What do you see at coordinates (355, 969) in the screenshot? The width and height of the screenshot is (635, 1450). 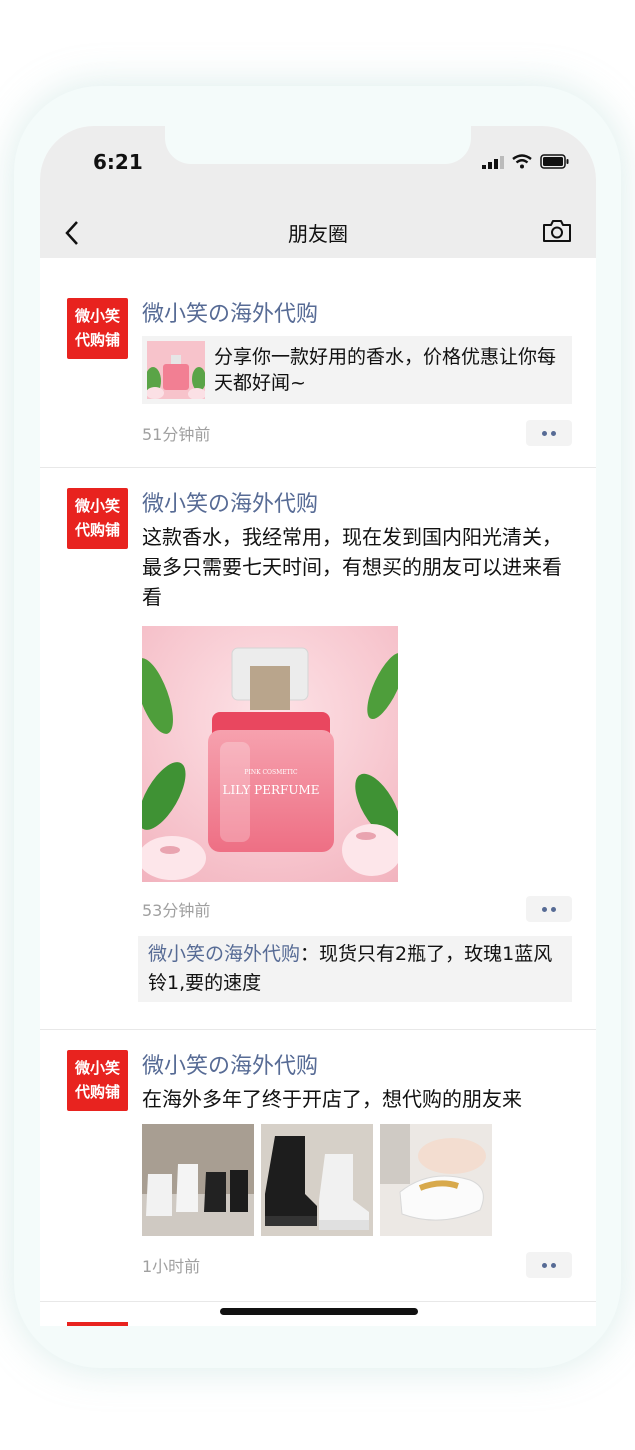 I see `comment-box: 微小笑の海外代购：现货只有2瓶了，玫瑰1蓝风铃1,要的速度` at bounding box center [355, 969].